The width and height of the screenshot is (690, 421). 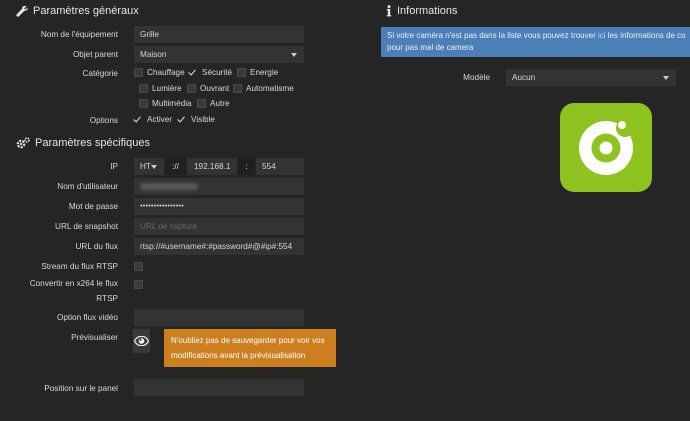 What do you see at coordinates (524, 77) in the screenshot?
I see `model-value: Aucun` at bounding box center [524, 77].